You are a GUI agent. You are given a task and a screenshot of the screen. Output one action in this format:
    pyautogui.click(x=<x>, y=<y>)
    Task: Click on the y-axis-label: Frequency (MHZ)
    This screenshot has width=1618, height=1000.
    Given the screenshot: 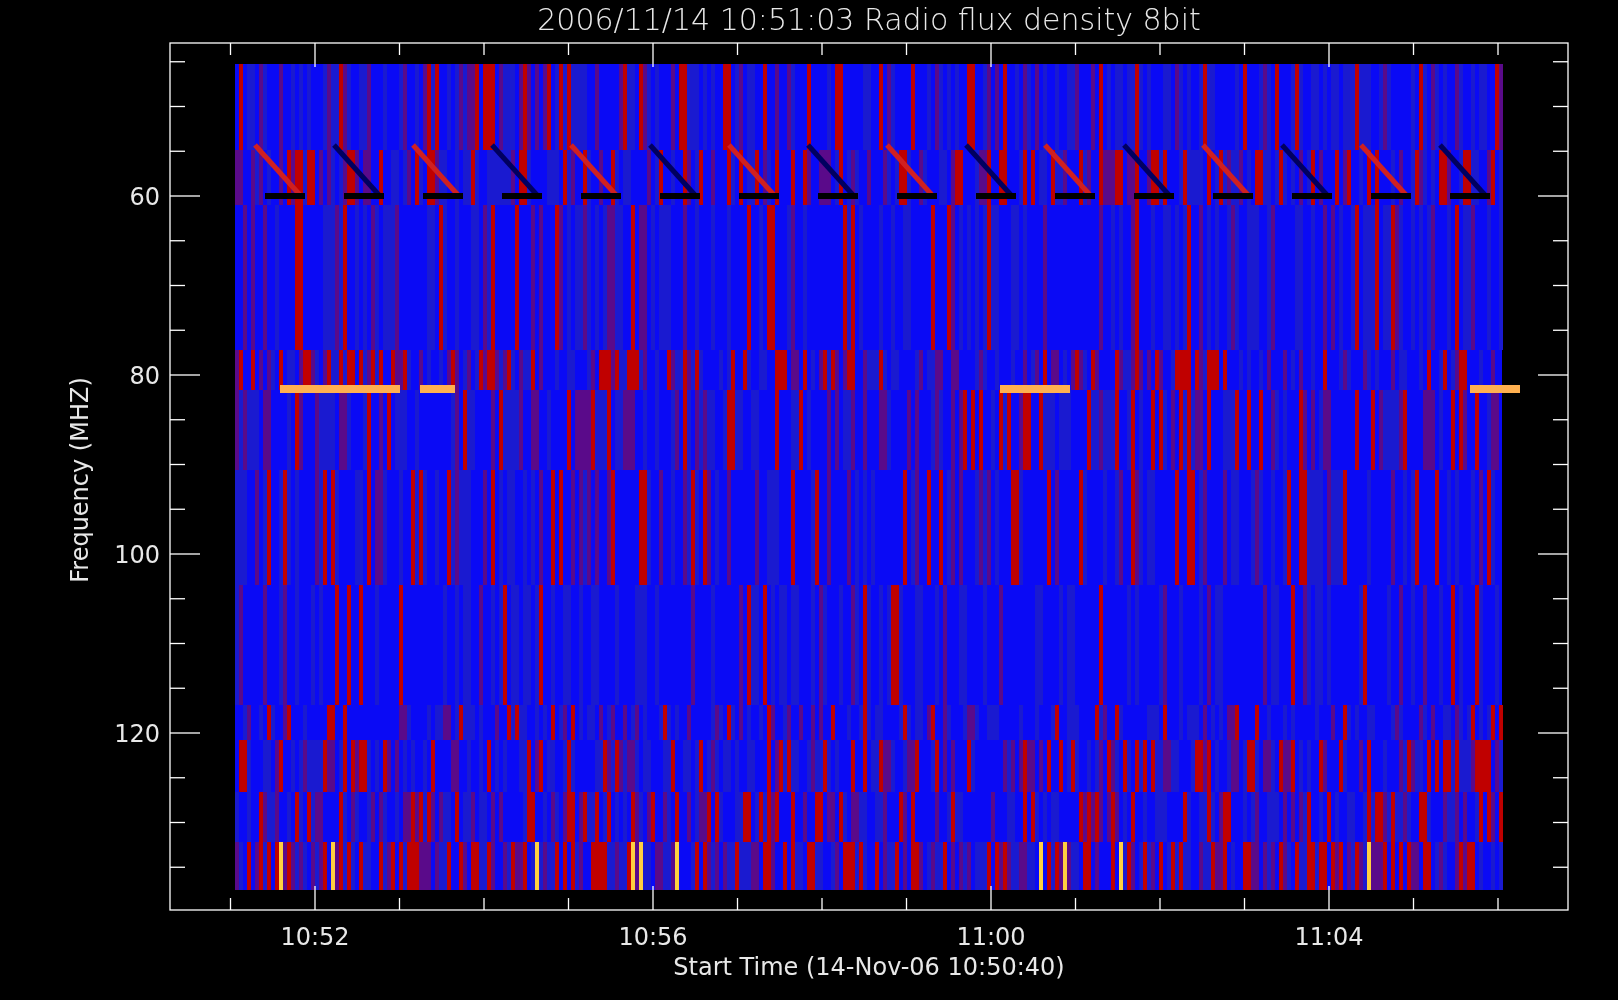 What is the action you would take?
    pyautogui.click(x=80, y=480)
    